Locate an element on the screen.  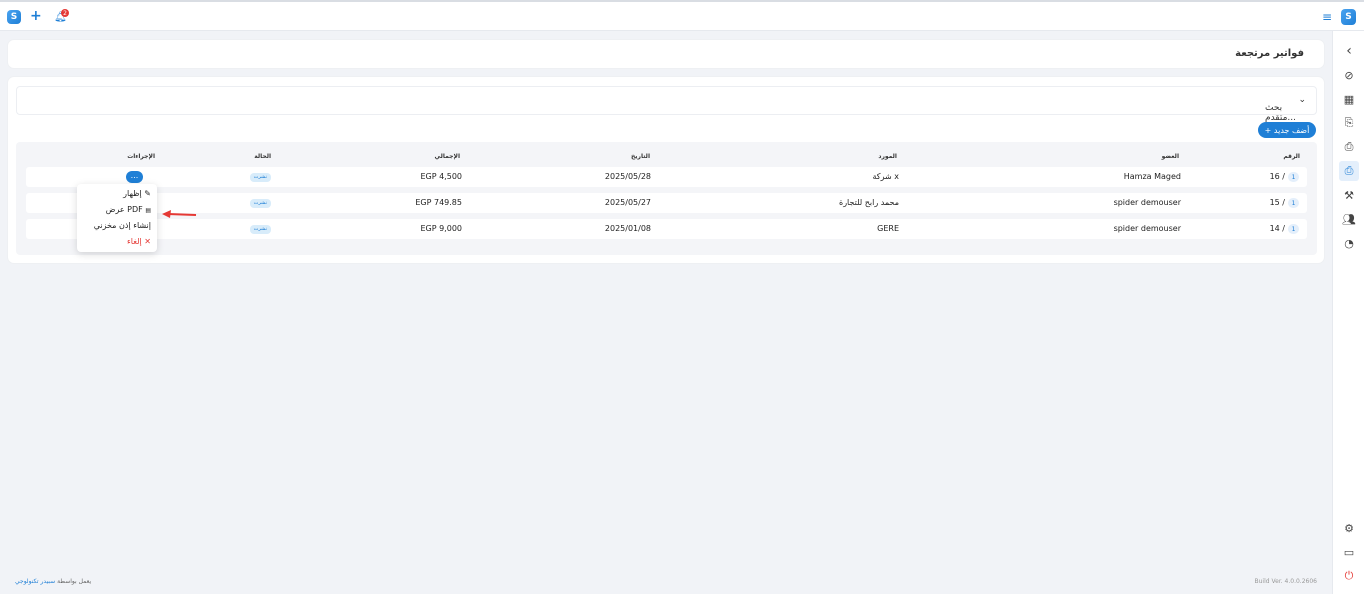
tools-icon: ⚒ is located at coordinates (1349, 195).